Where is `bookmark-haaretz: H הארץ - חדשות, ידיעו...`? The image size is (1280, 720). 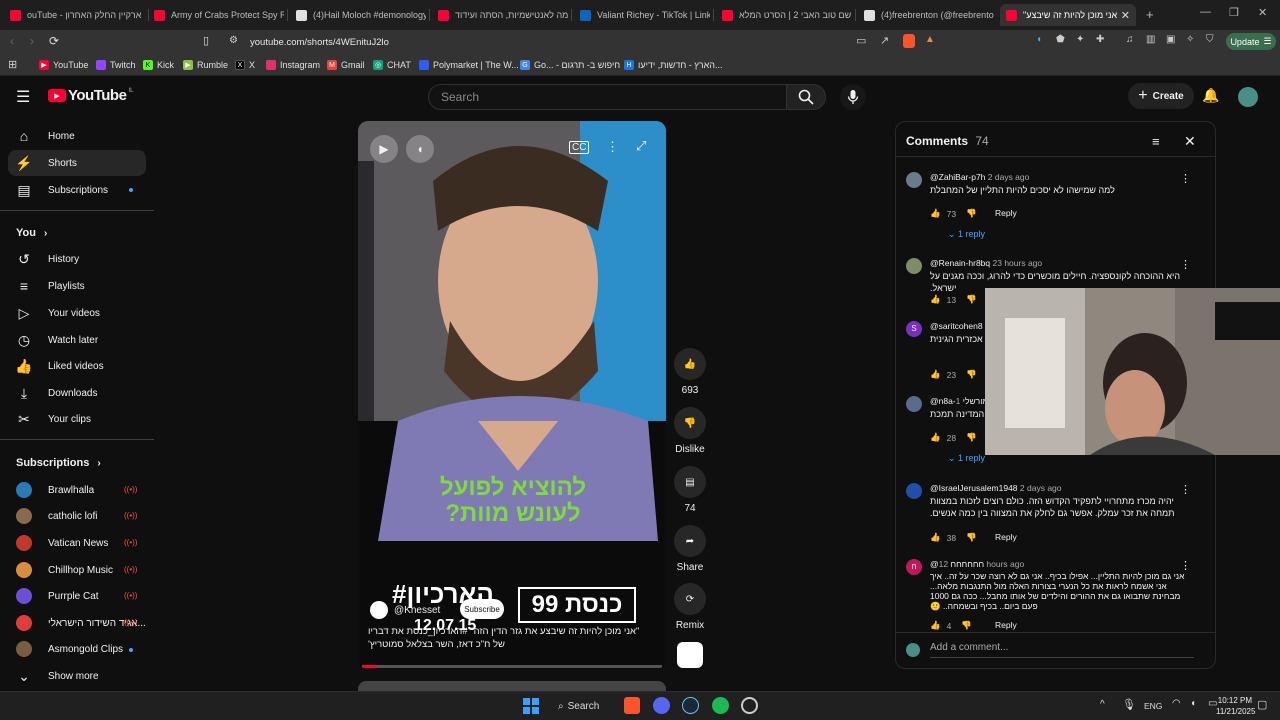
bookmark-haaretz: H הארץ - חדשות, ידיעו... is located at coordinates (673, 65).